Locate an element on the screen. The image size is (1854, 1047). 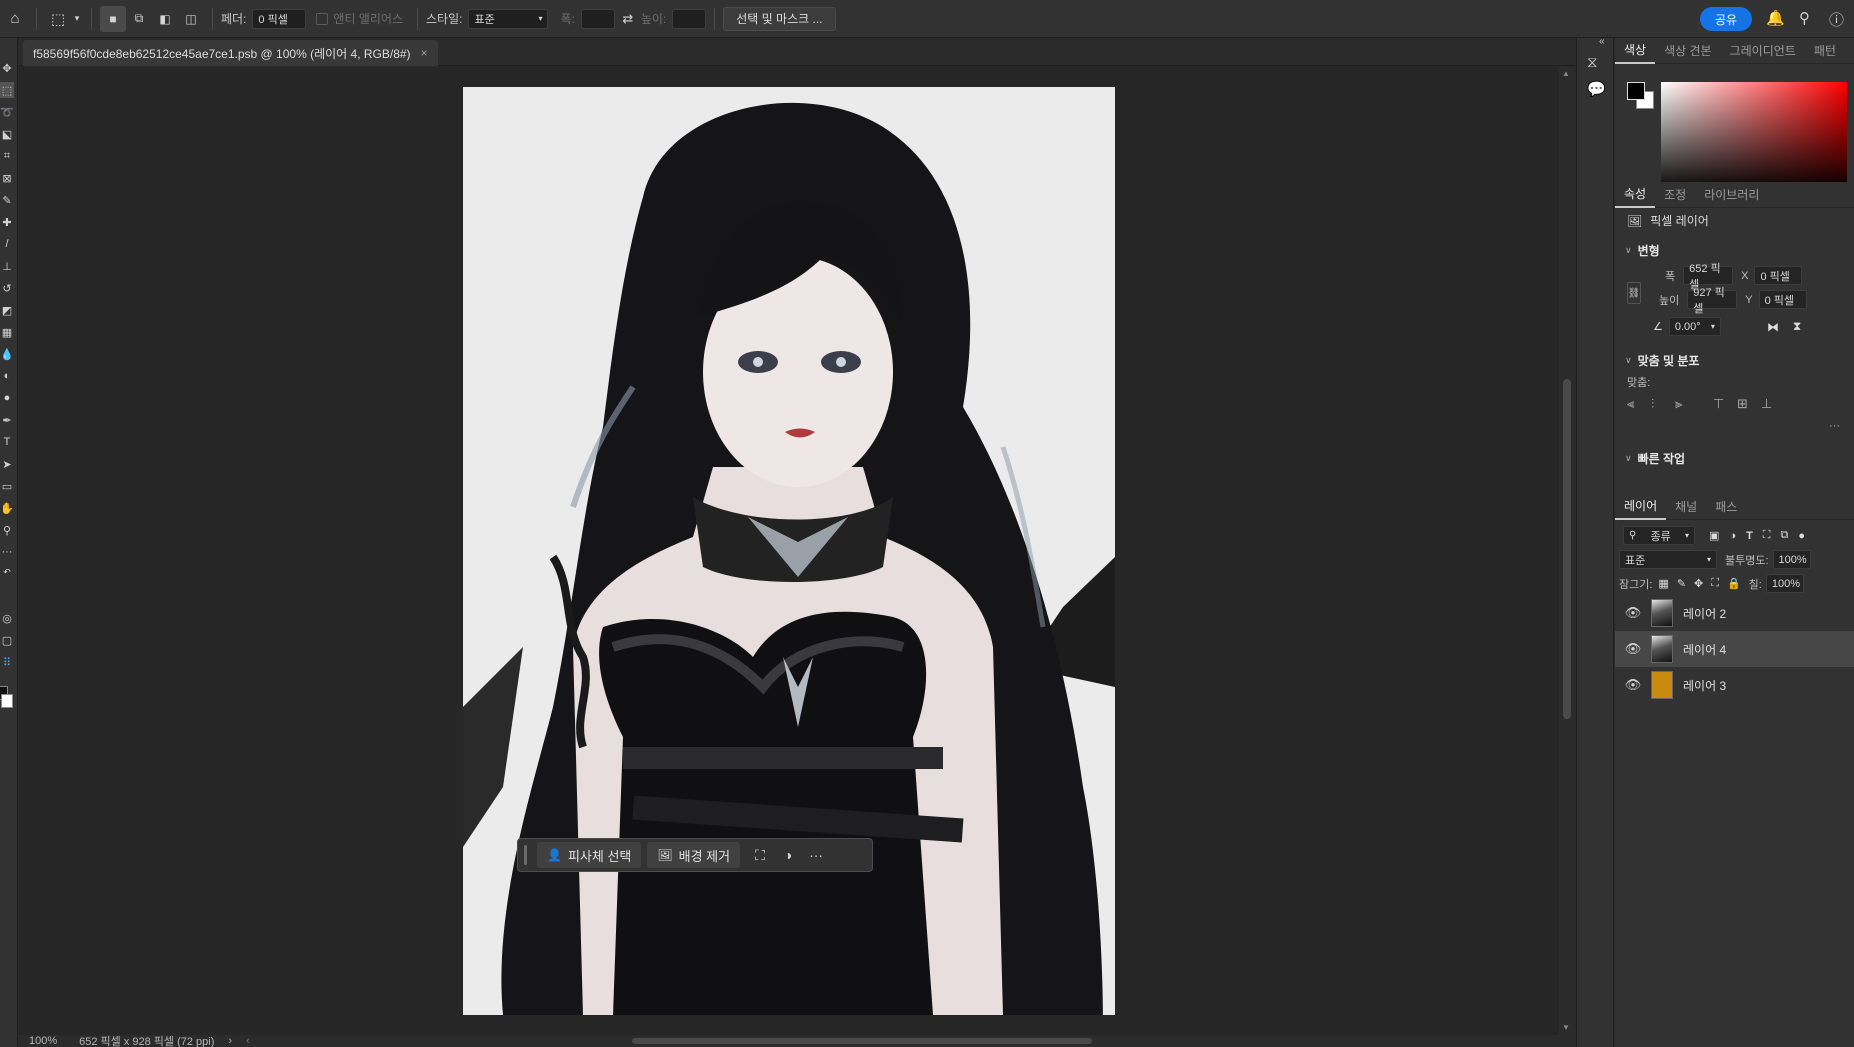
tab-color: 색상 is located at coordinates (1635, 51).